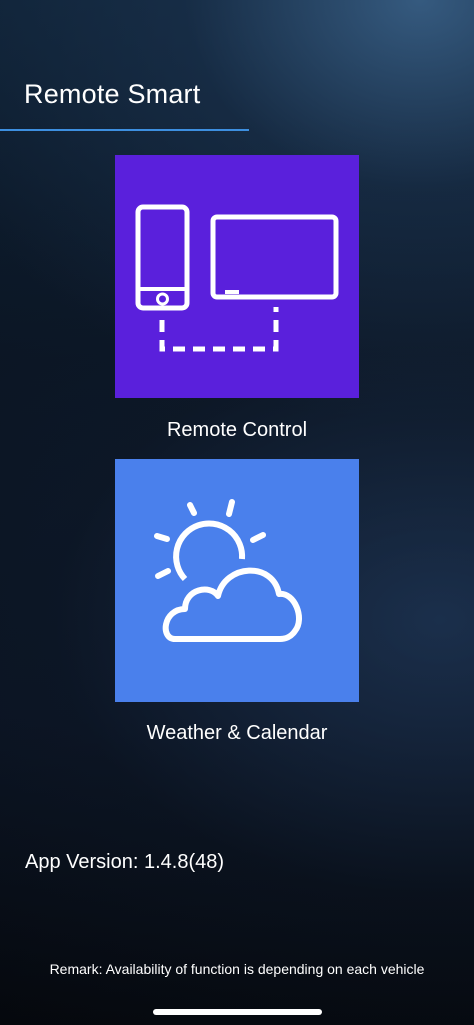  What do you see at coordinates (228, 570) in the screenshot?
I see `sun-cloud-icon` at bounding box center [228, 570].